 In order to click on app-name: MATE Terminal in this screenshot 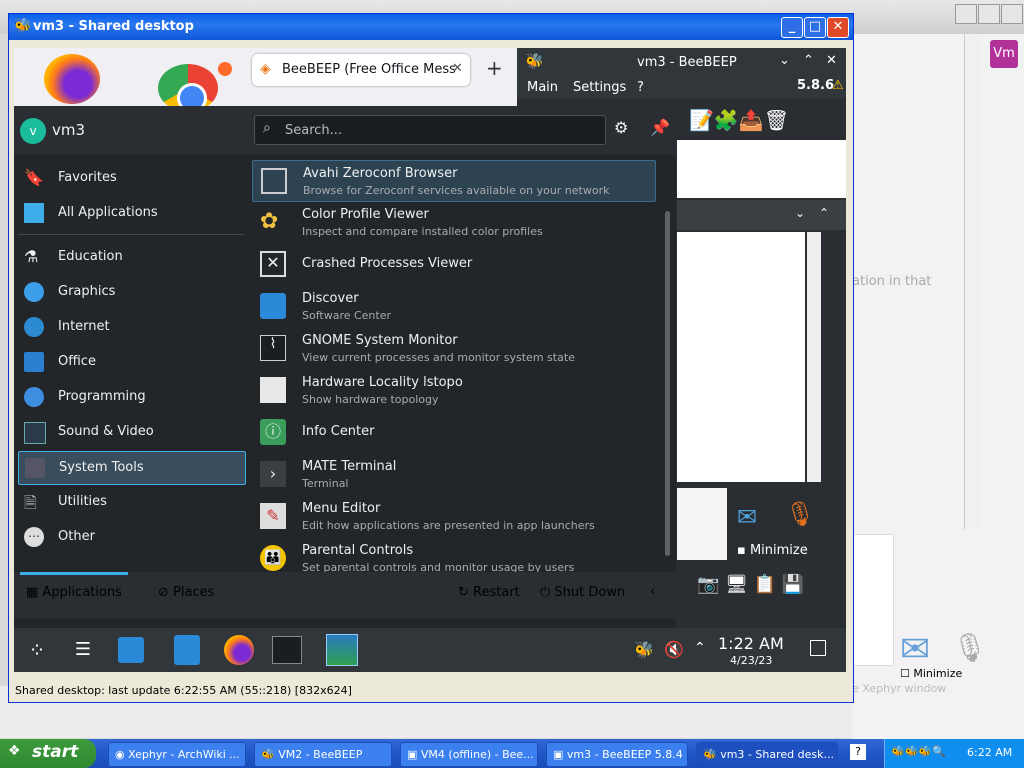, I will do `click(349, 466)`.